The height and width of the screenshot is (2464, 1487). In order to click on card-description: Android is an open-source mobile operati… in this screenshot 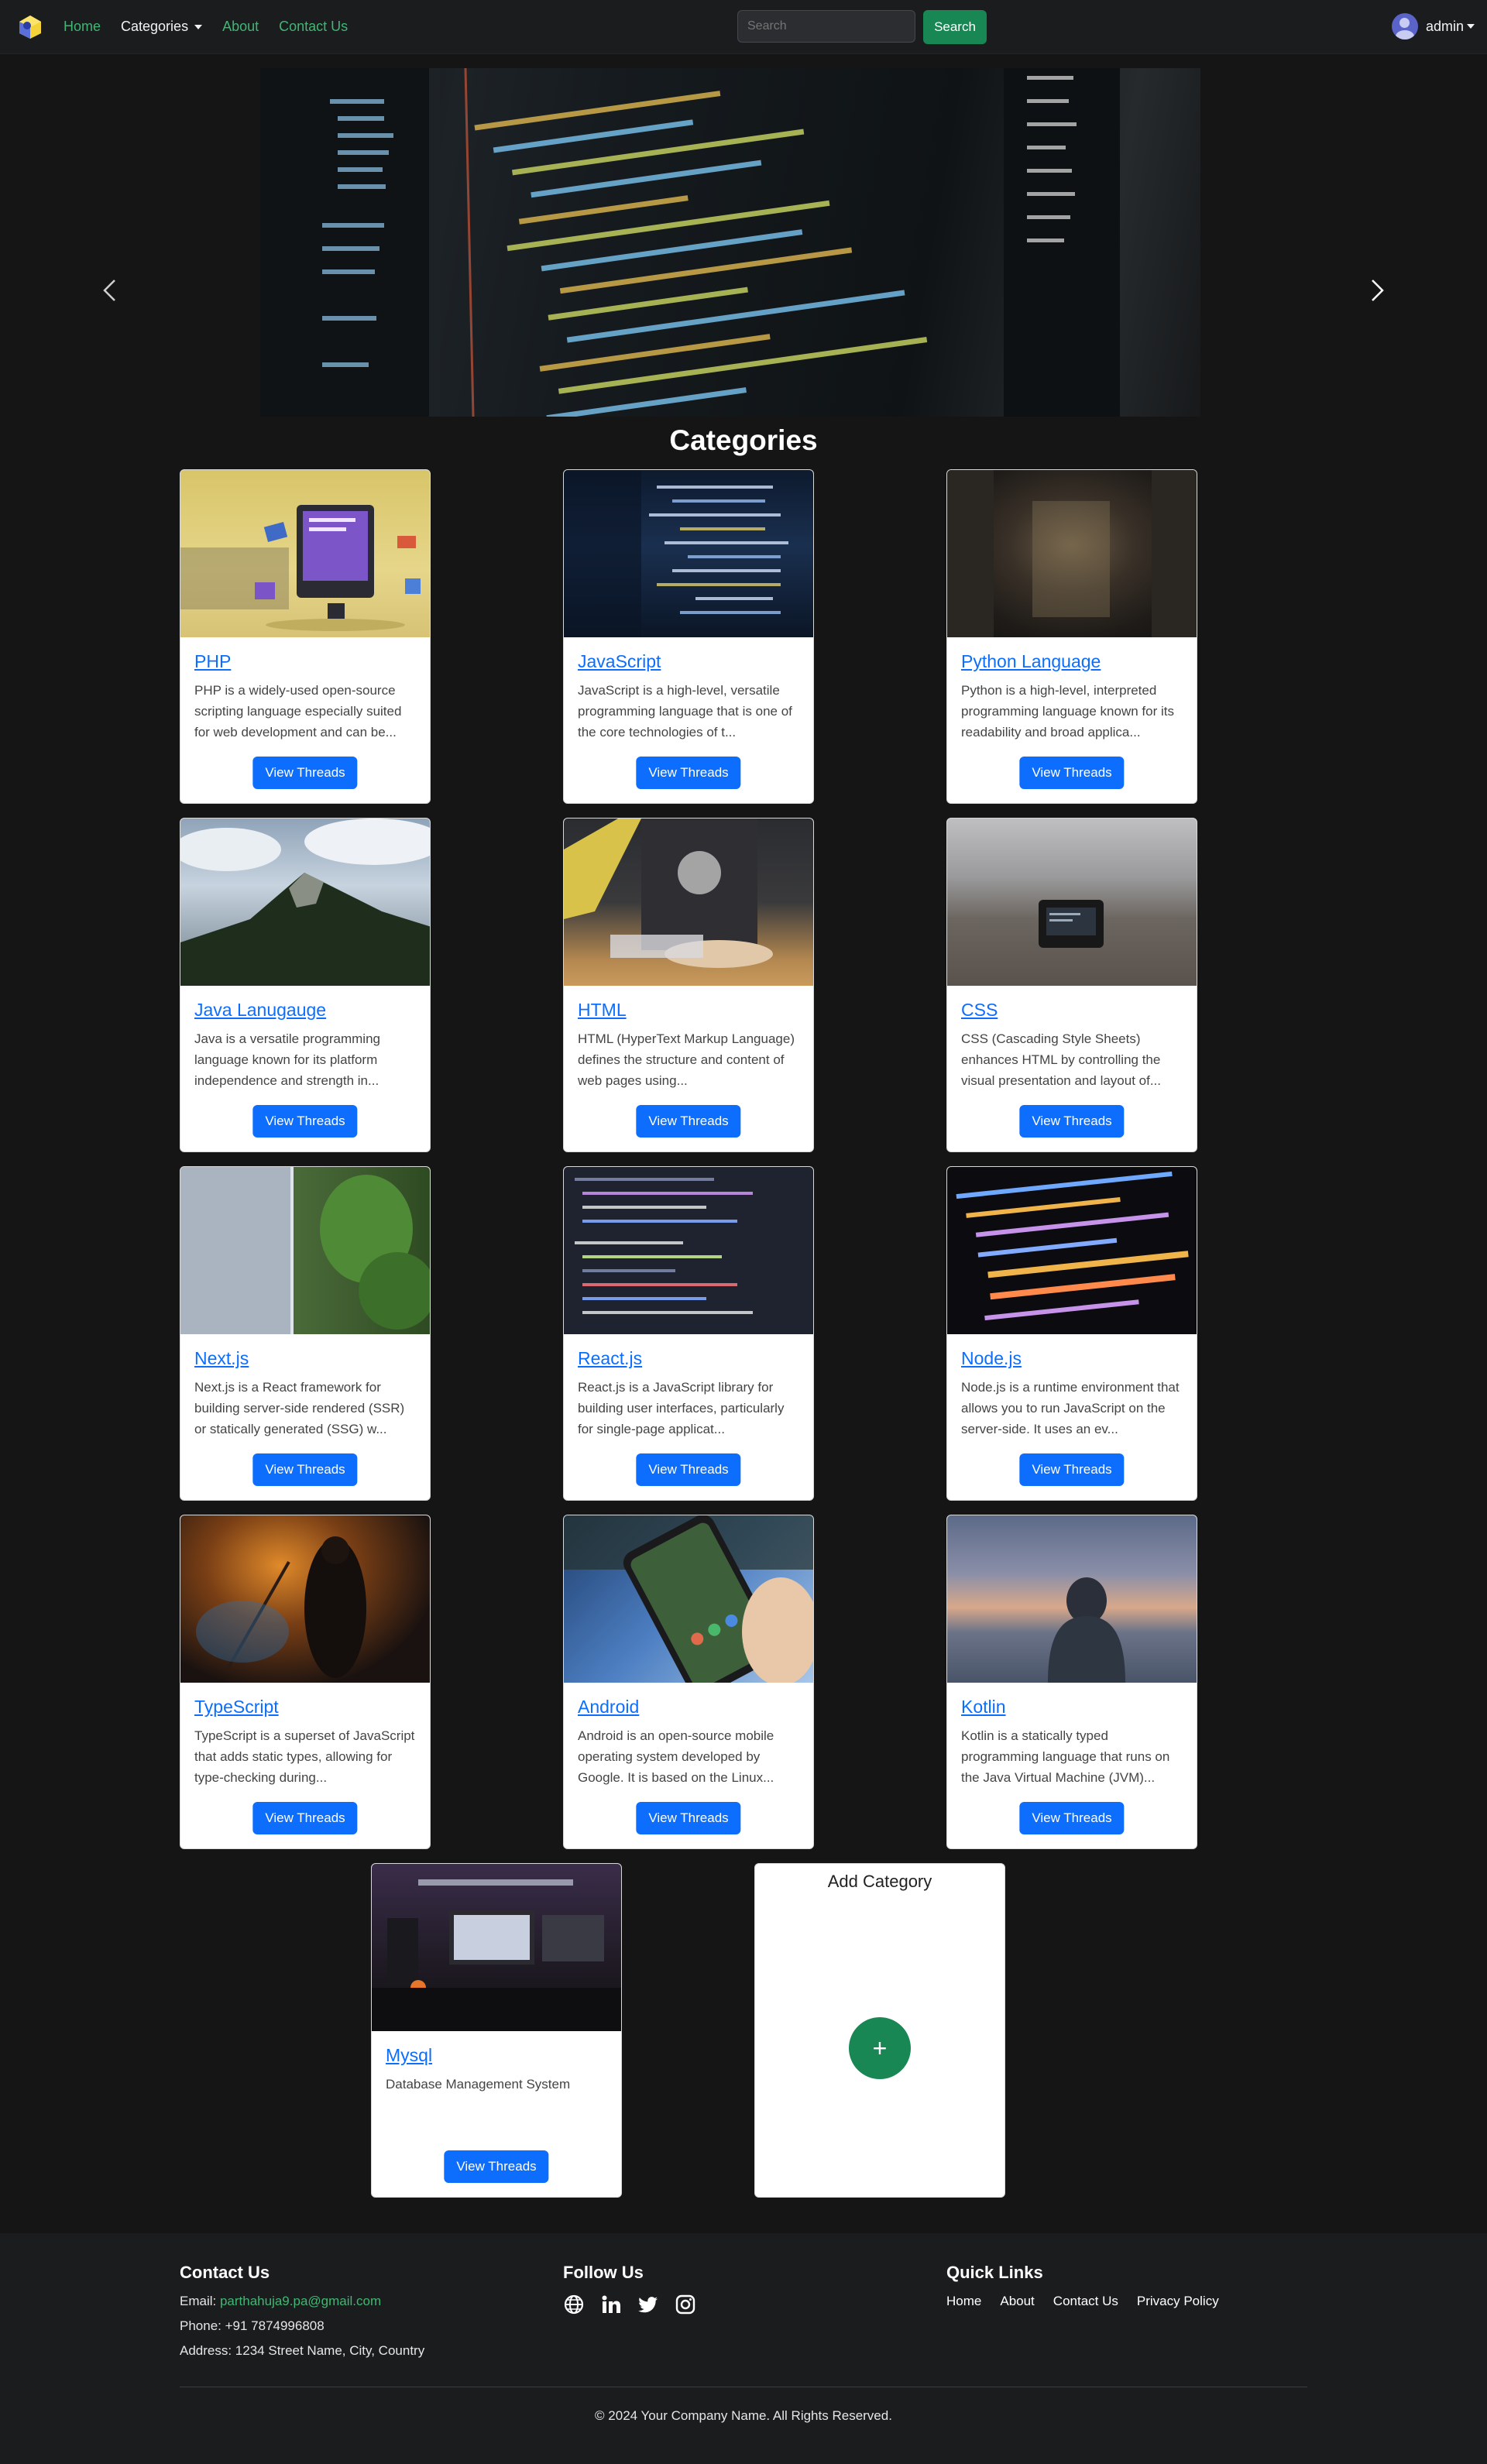, I will do `click(676, 1757)`.